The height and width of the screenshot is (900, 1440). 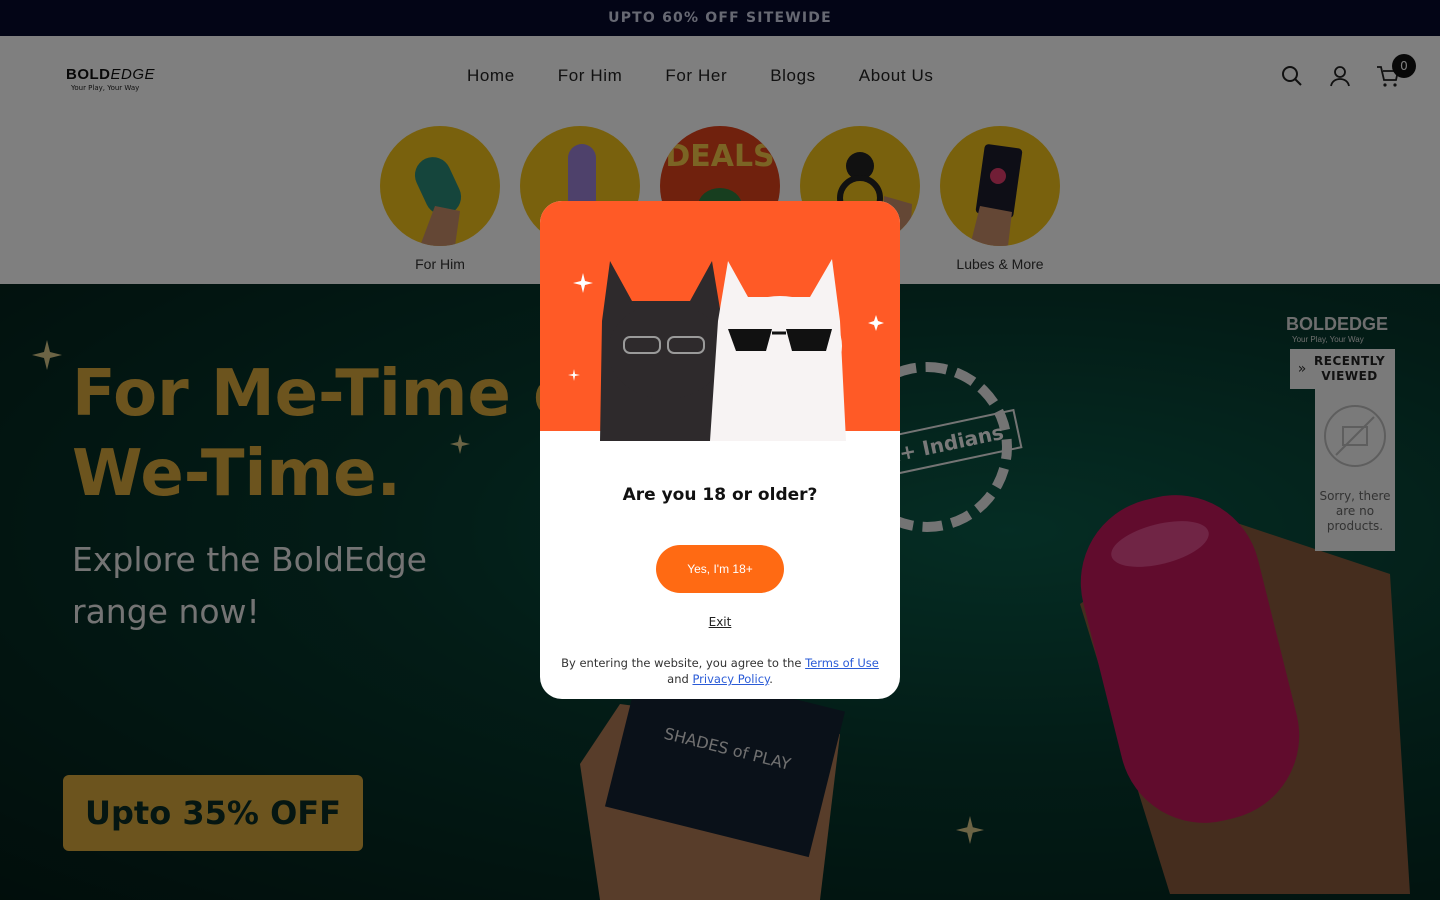 I want to click on age-question: Are you 18 or older?, so click(x=720, y=495).